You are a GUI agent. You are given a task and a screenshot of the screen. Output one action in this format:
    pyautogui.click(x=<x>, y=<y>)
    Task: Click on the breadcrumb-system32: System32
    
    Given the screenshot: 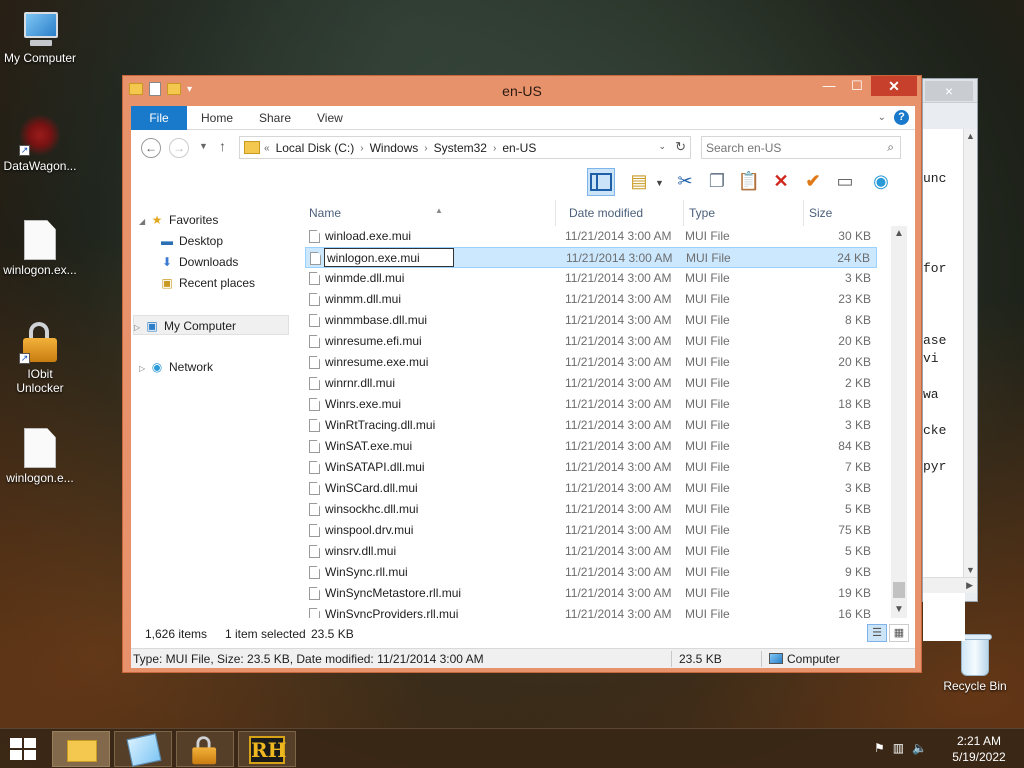 What is the action you would take?
    pyautogui.click(x=460, y=148)
    